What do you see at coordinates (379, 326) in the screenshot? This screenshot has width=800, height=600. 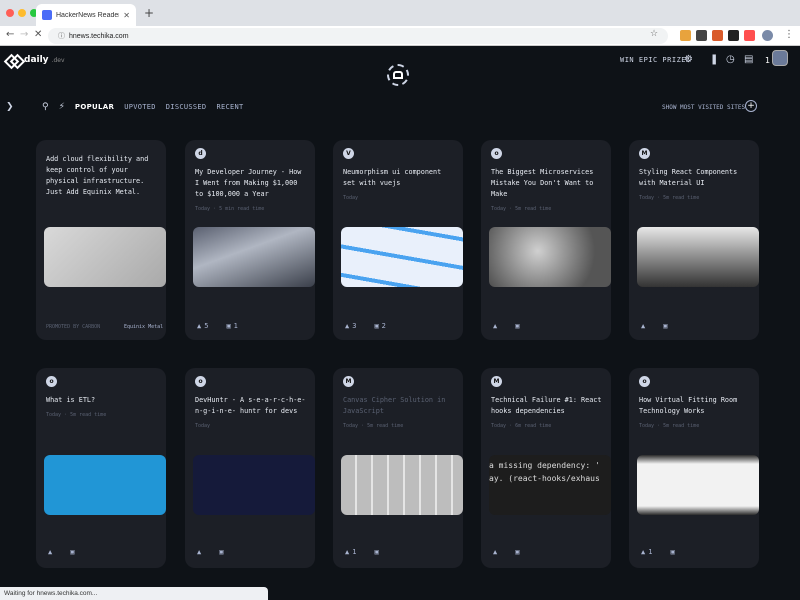 I see `comment-button: ▣ 2` at bounding box center [379, 326].